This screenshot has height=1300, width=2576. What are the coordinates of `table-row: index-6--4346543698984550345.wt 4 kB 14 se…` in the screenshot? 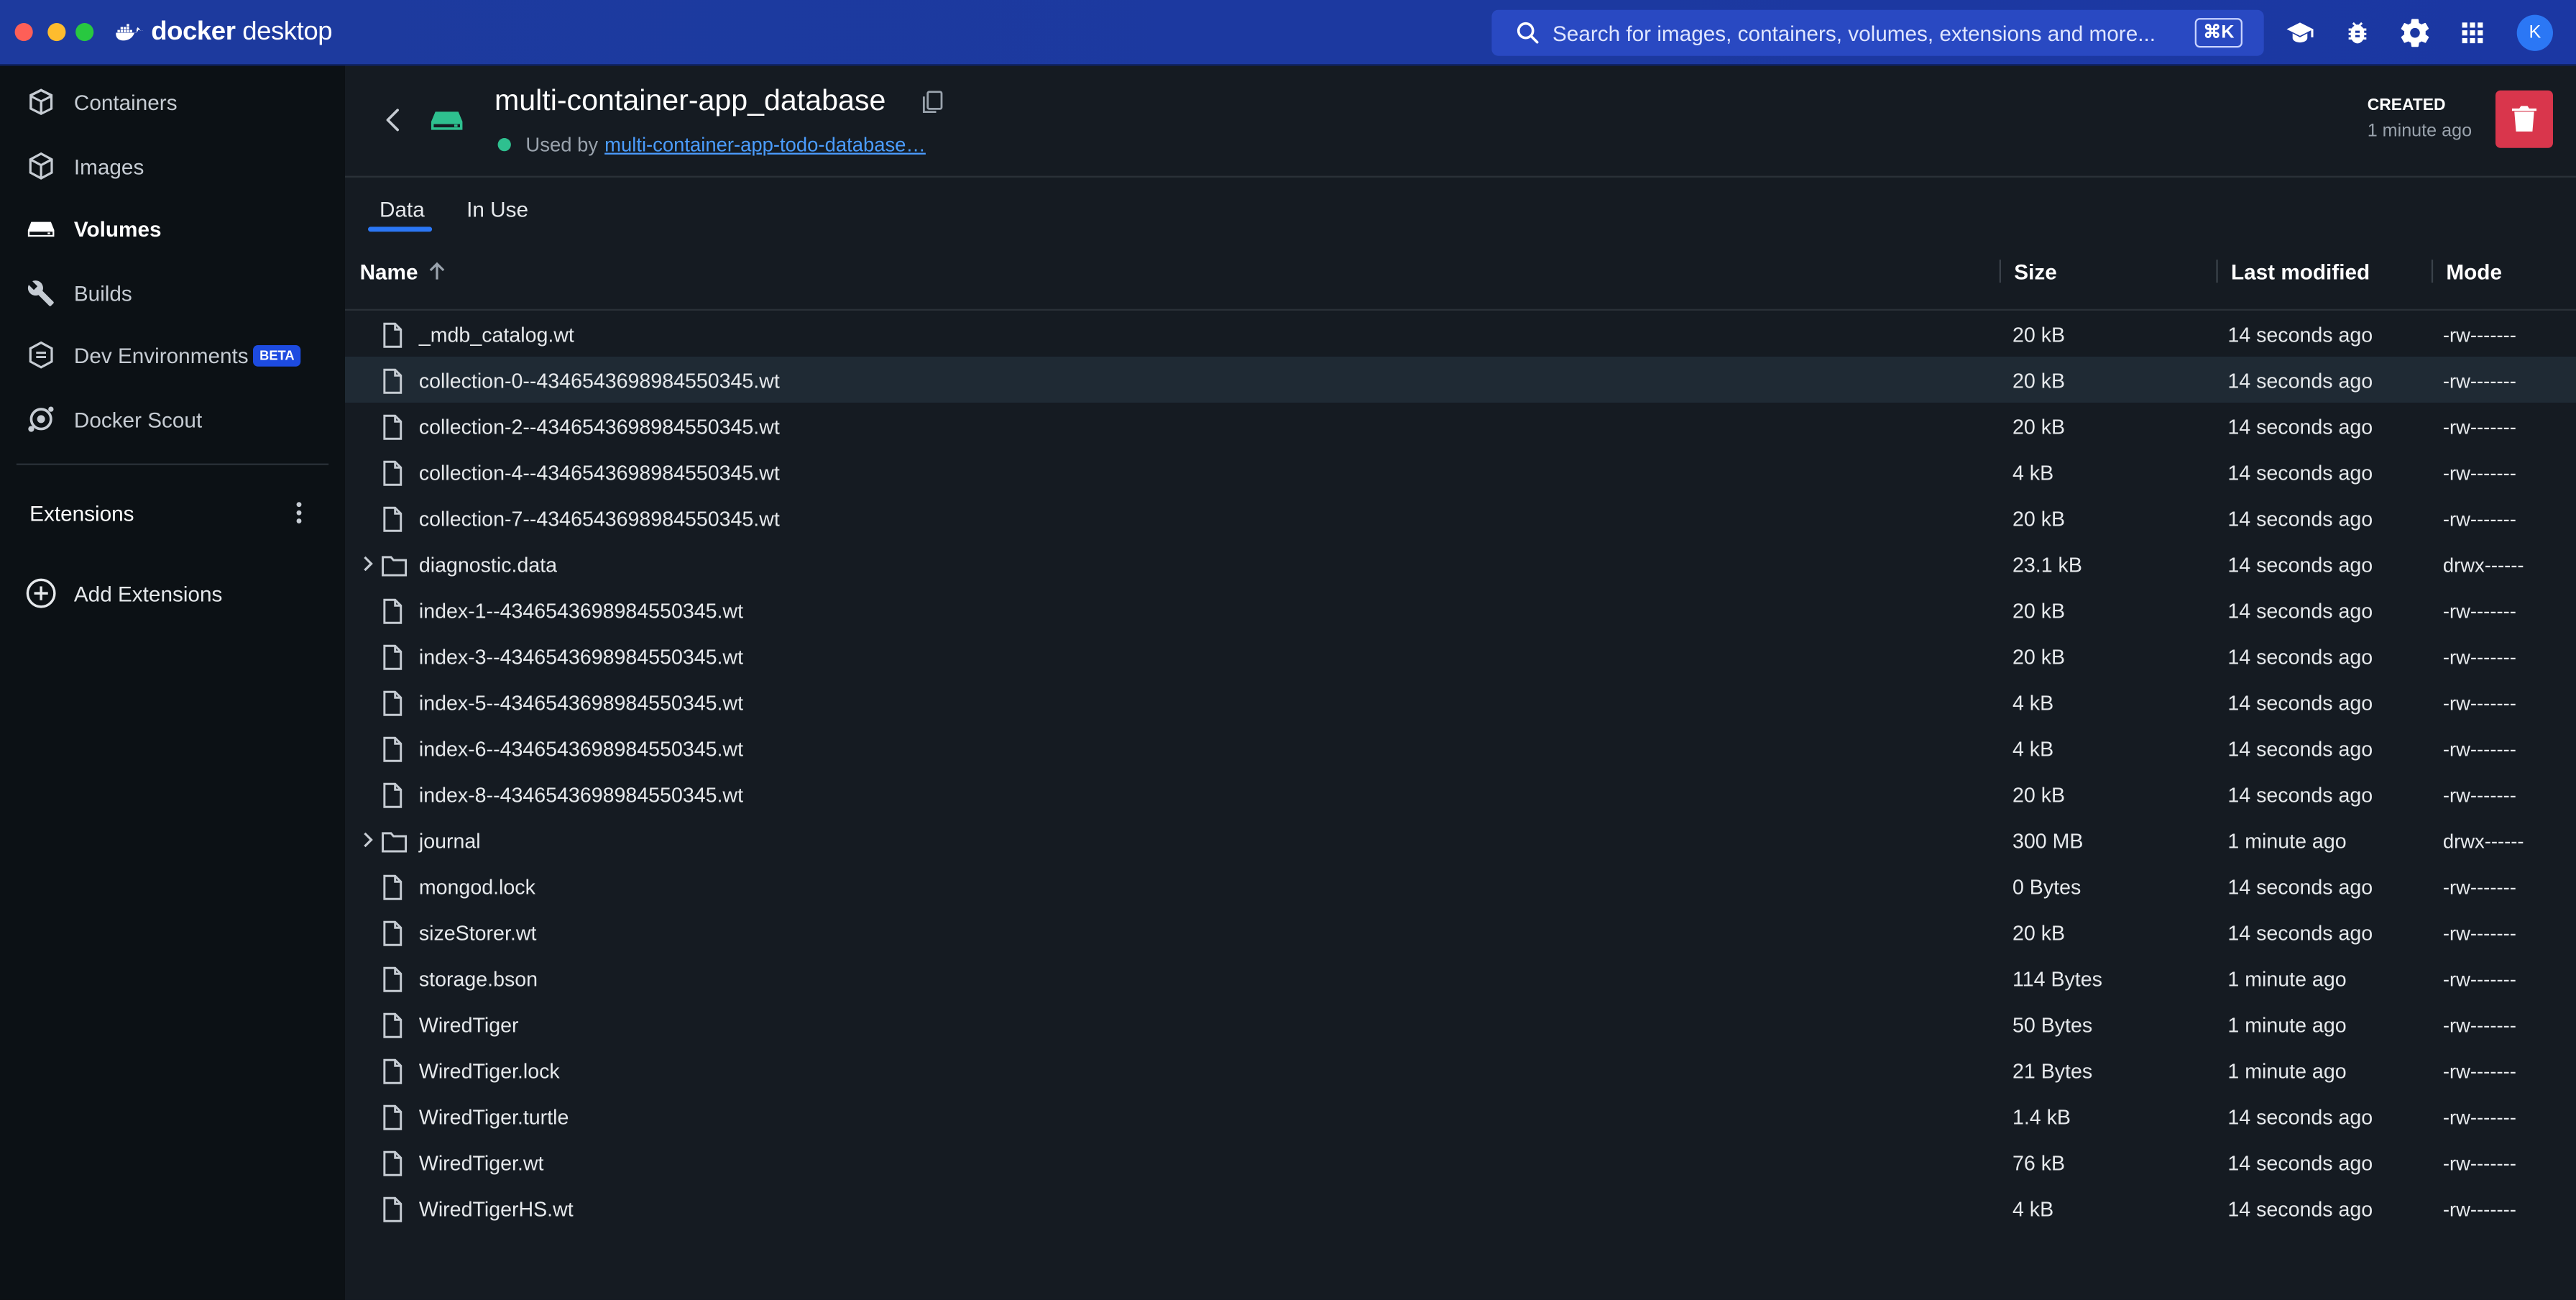 It's located at (1460, 748).